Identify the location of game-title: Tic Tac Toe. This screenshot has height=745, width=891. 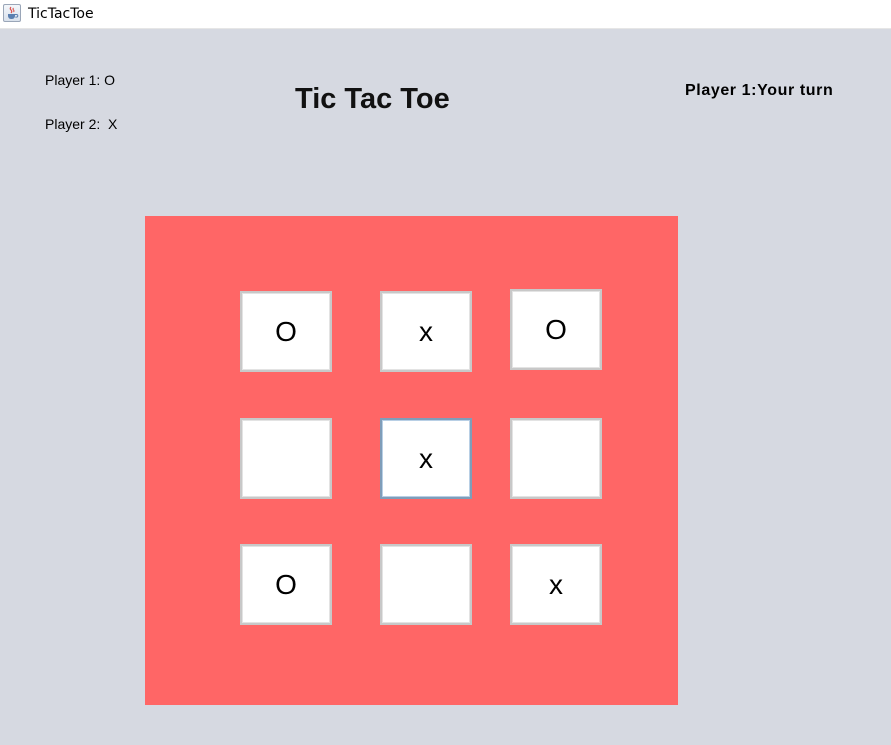
(372, 99).